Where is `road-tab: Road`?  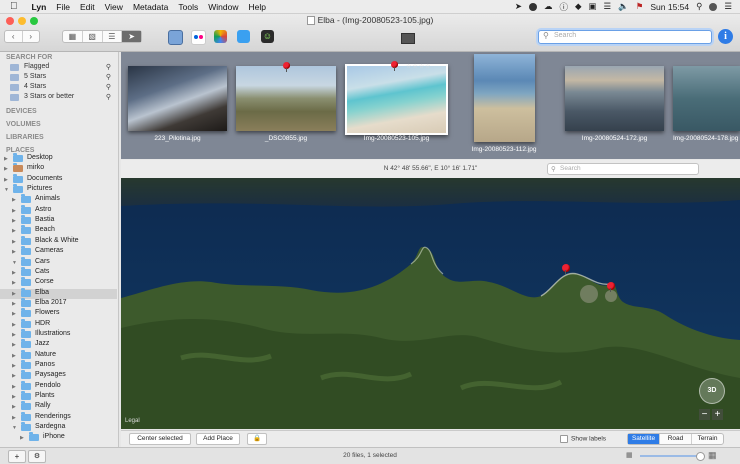 road-tab: Road is located at coordinates (676, 439).